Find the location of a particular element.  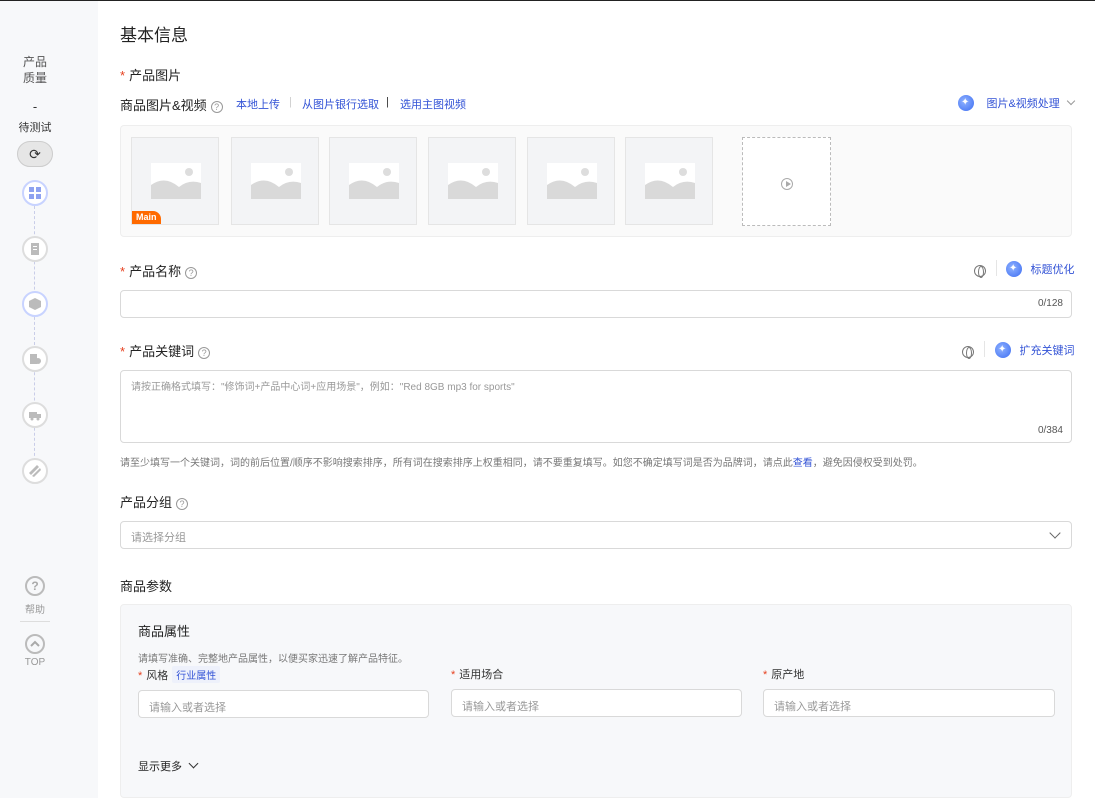

top-label: TOP is located at coordinates (35, 662).